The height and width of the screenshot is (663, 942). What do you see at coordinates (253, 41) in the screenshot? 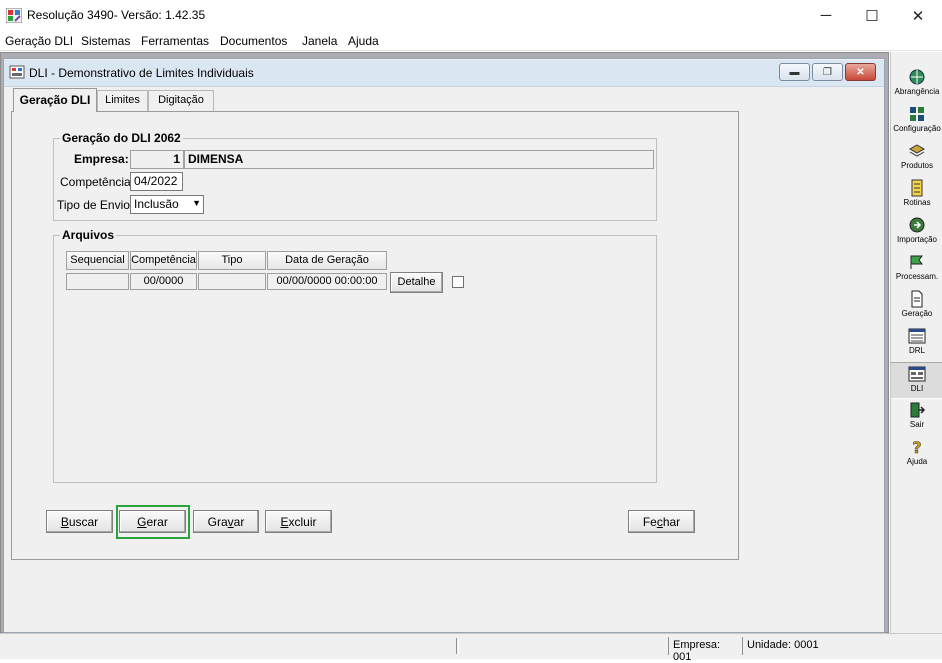
I see `menu-documentos: Documentos` at bounding box center [253, 41].